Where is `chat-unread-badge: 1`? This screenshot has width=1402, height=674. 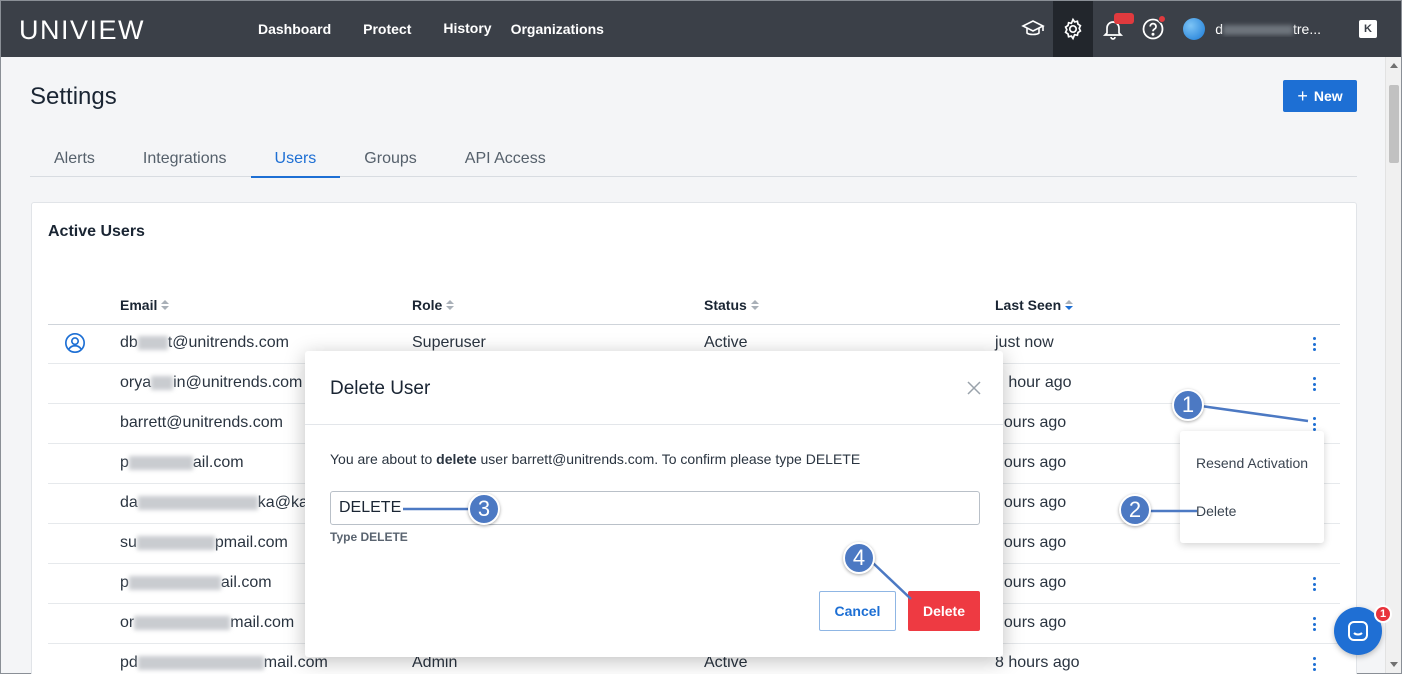 chat-unread-badge: 1 is located at coordinates (1383, 614).